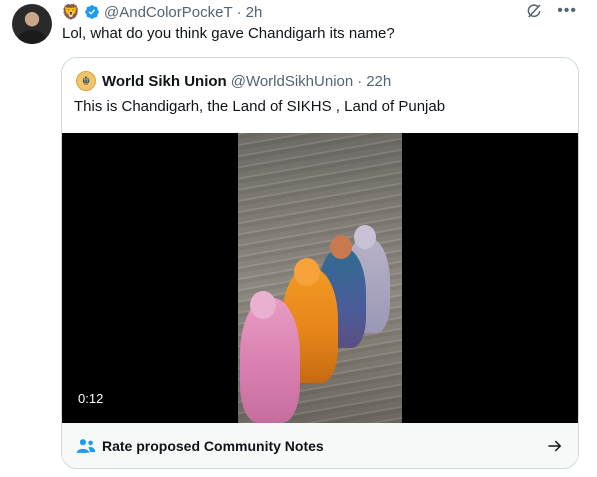  What do you see at coordinates (378, 81) in the screenshot?
I see `quoted-tweet-time: 22h` at bounding box center [378, 81].